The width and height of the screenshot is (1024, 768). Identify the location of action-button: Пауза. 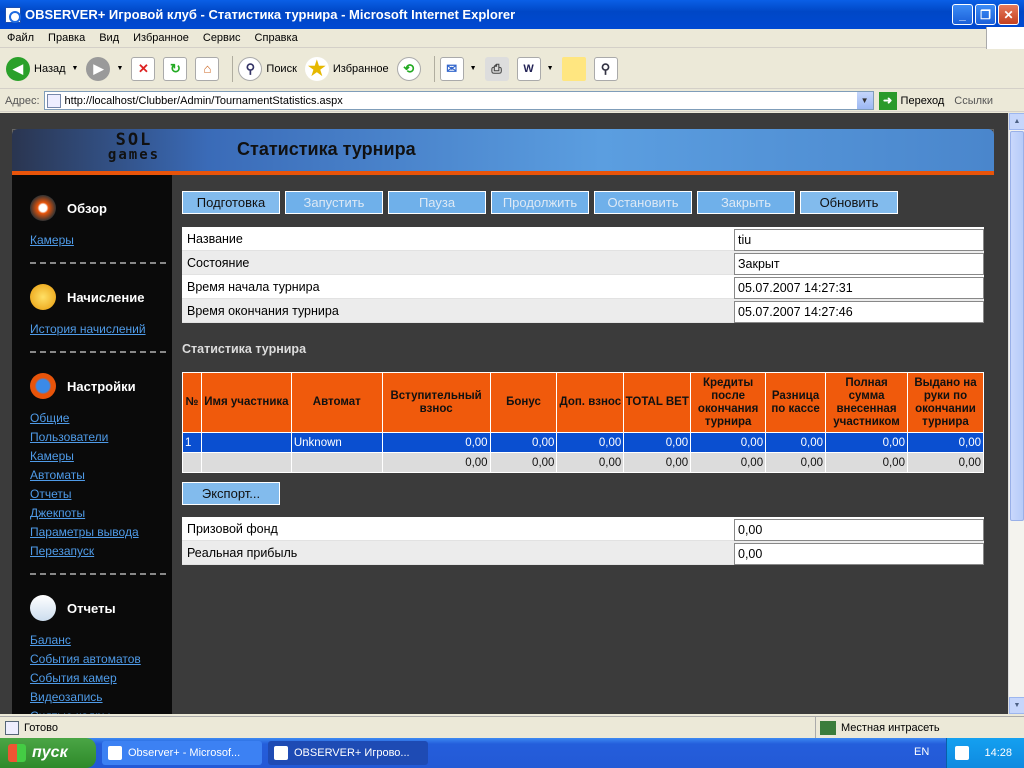
(437, 202).